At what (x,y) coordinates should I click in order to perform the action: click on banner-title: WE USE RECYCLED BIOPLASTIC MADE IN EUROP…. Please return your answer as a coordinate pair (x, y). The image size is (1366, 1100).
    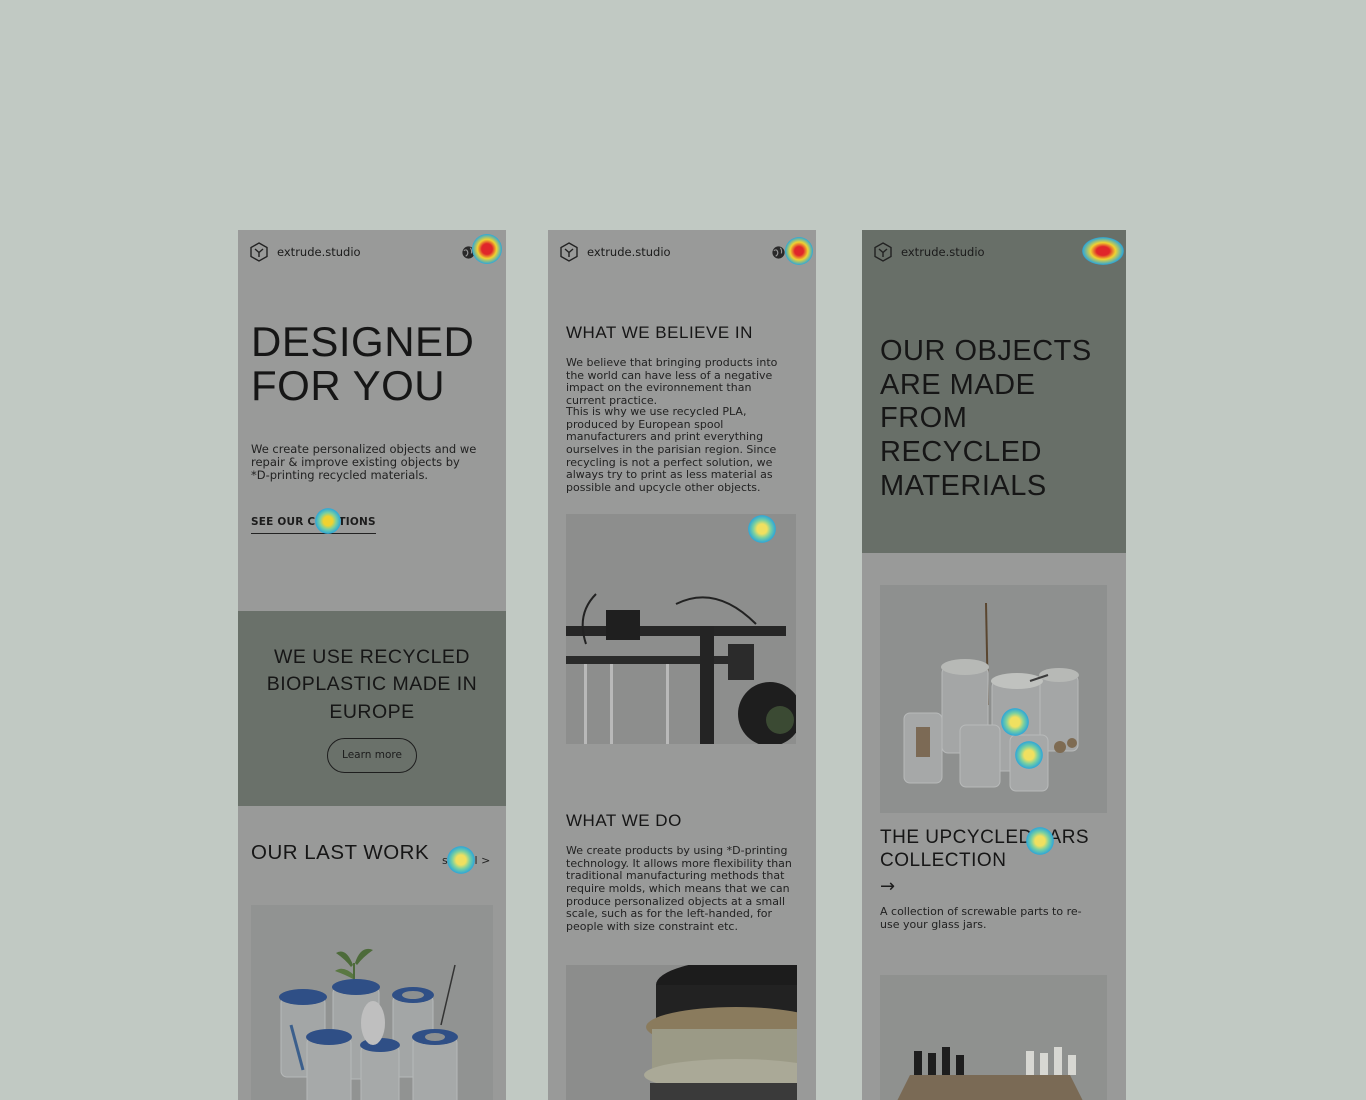
    Looking at the image, I should click on (372, 684).